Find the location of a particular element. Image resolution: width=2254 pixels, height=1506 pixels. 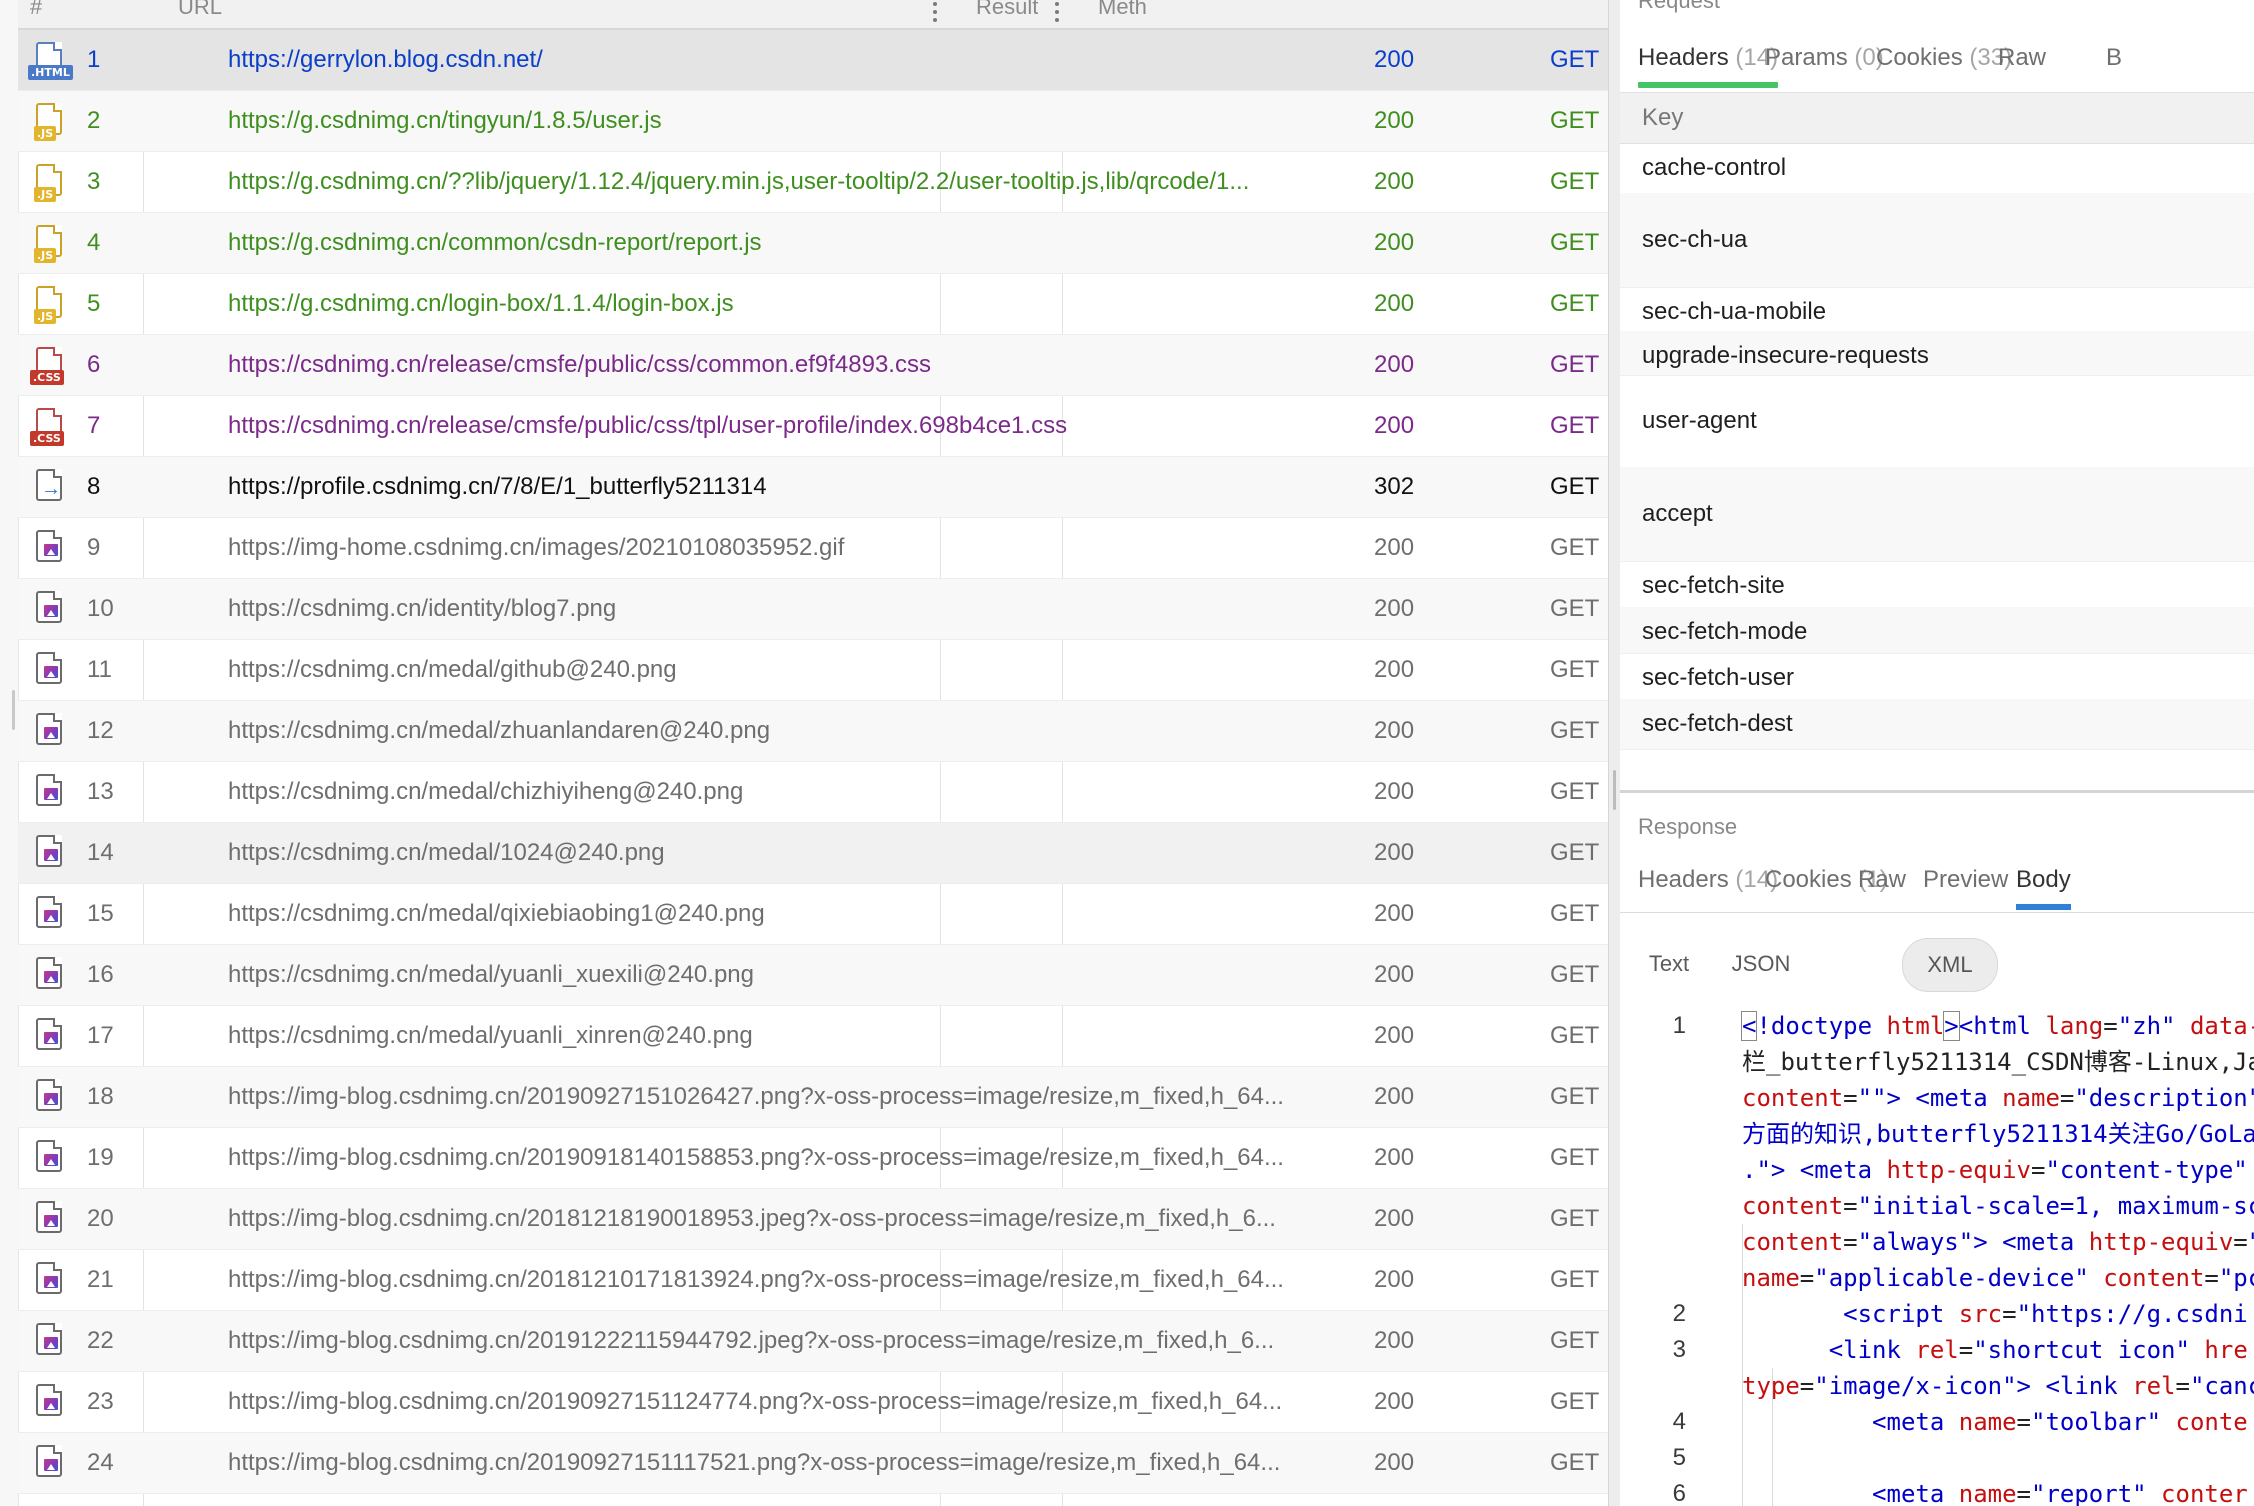

column-header-method: Meth is located at coordinates (1122, 14).